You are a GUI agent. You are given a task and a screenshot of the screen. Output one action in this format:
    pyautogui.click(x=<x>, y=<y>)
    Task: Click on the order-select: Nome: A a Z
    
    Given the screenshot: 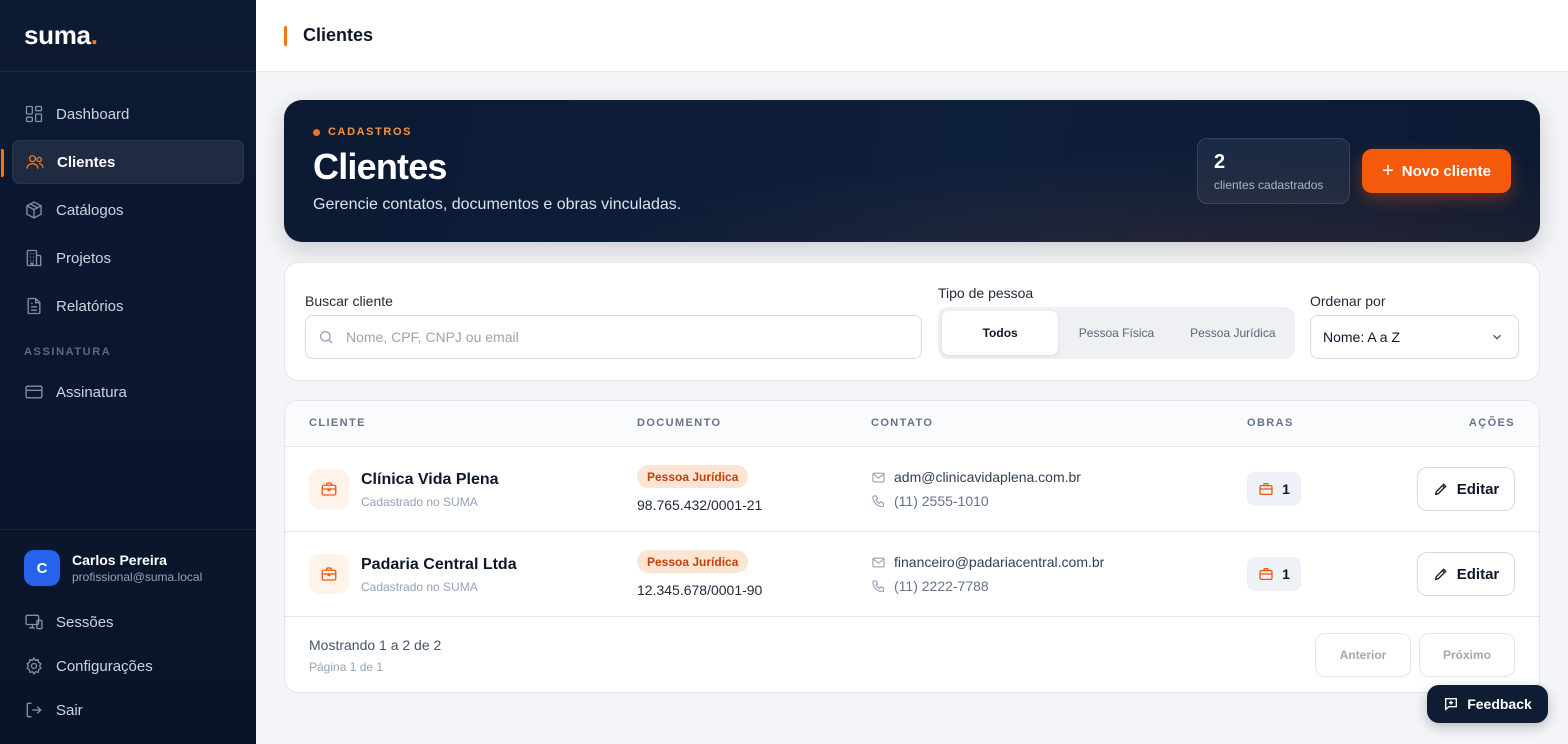 What is the action you would take?
    pyautogui.click(x=1414, y=337)
    